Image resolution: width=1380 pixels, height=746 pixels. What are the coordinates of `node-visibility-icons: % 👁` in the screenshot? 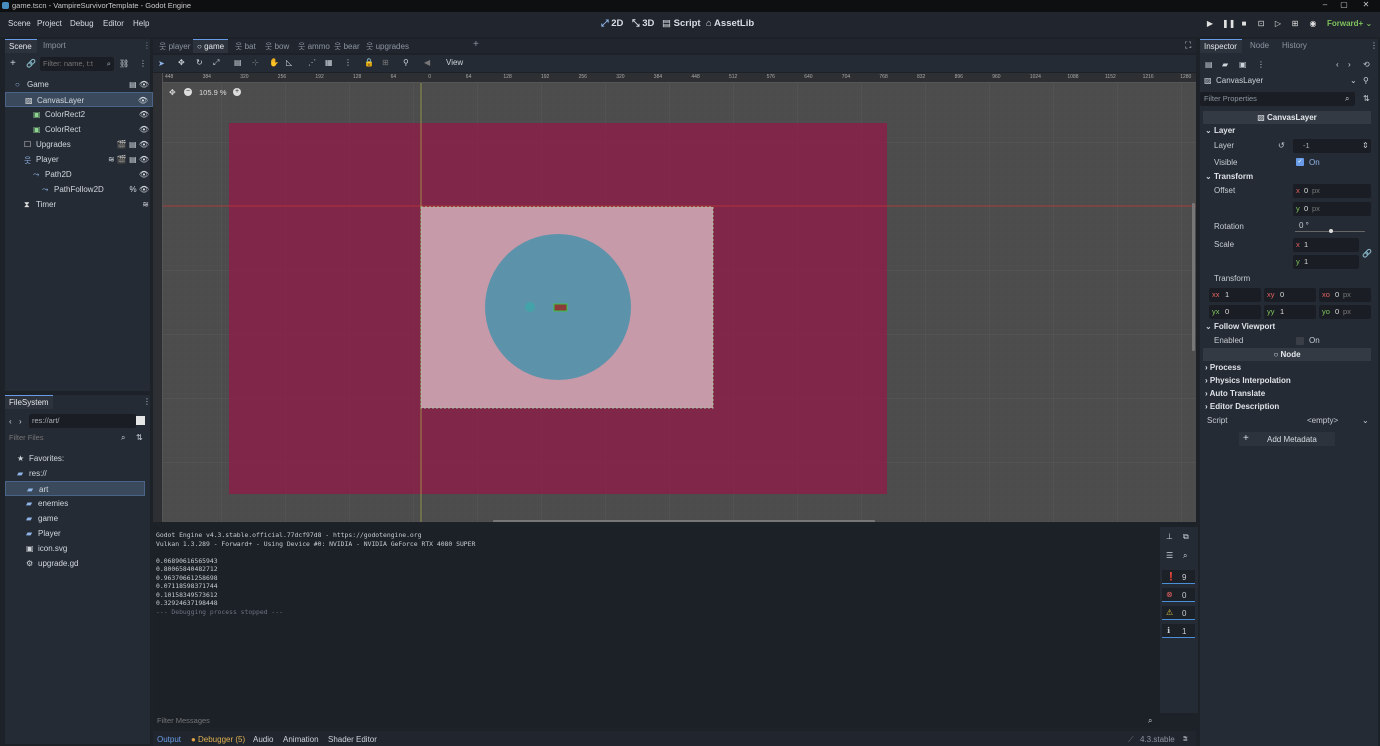 It's located at (140, 189).